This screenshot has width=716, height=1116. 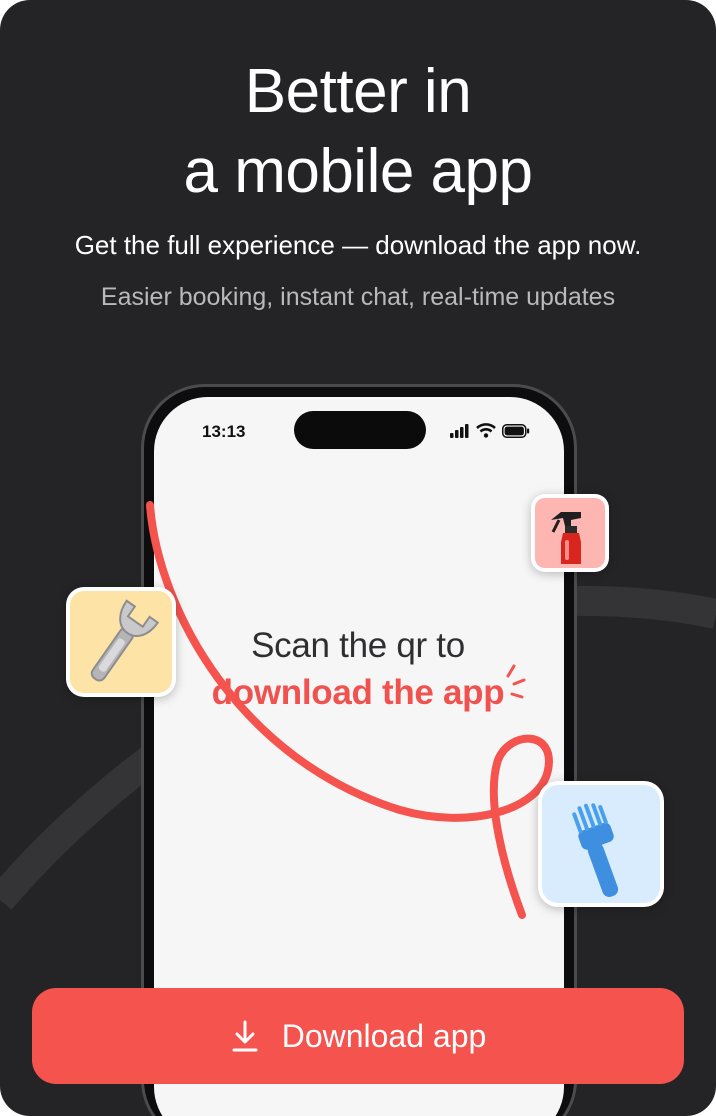 What do you see at coordinates (486, 430) in the screenshot?
I see `wifi-icon` at bounding box center [486, 430].